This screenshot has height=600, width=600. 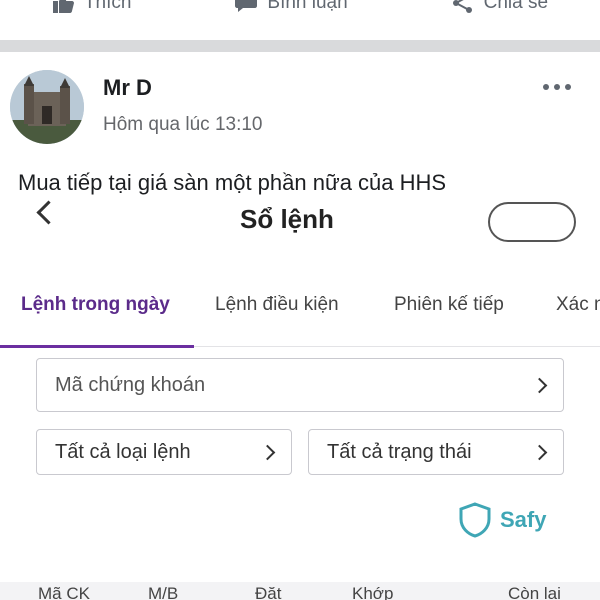 I want to click on active-tab-indicator, so click(x=97, y=346).